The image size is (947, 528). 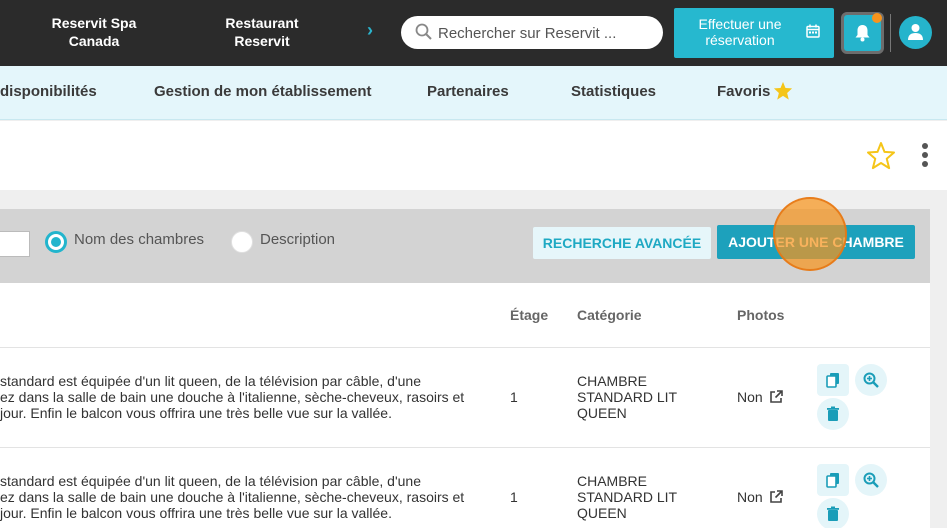 What do you see at coordinates (609, 315) in the screenshot?
I see `header-categorie: Catégorie` at bounding box center [609, 315].